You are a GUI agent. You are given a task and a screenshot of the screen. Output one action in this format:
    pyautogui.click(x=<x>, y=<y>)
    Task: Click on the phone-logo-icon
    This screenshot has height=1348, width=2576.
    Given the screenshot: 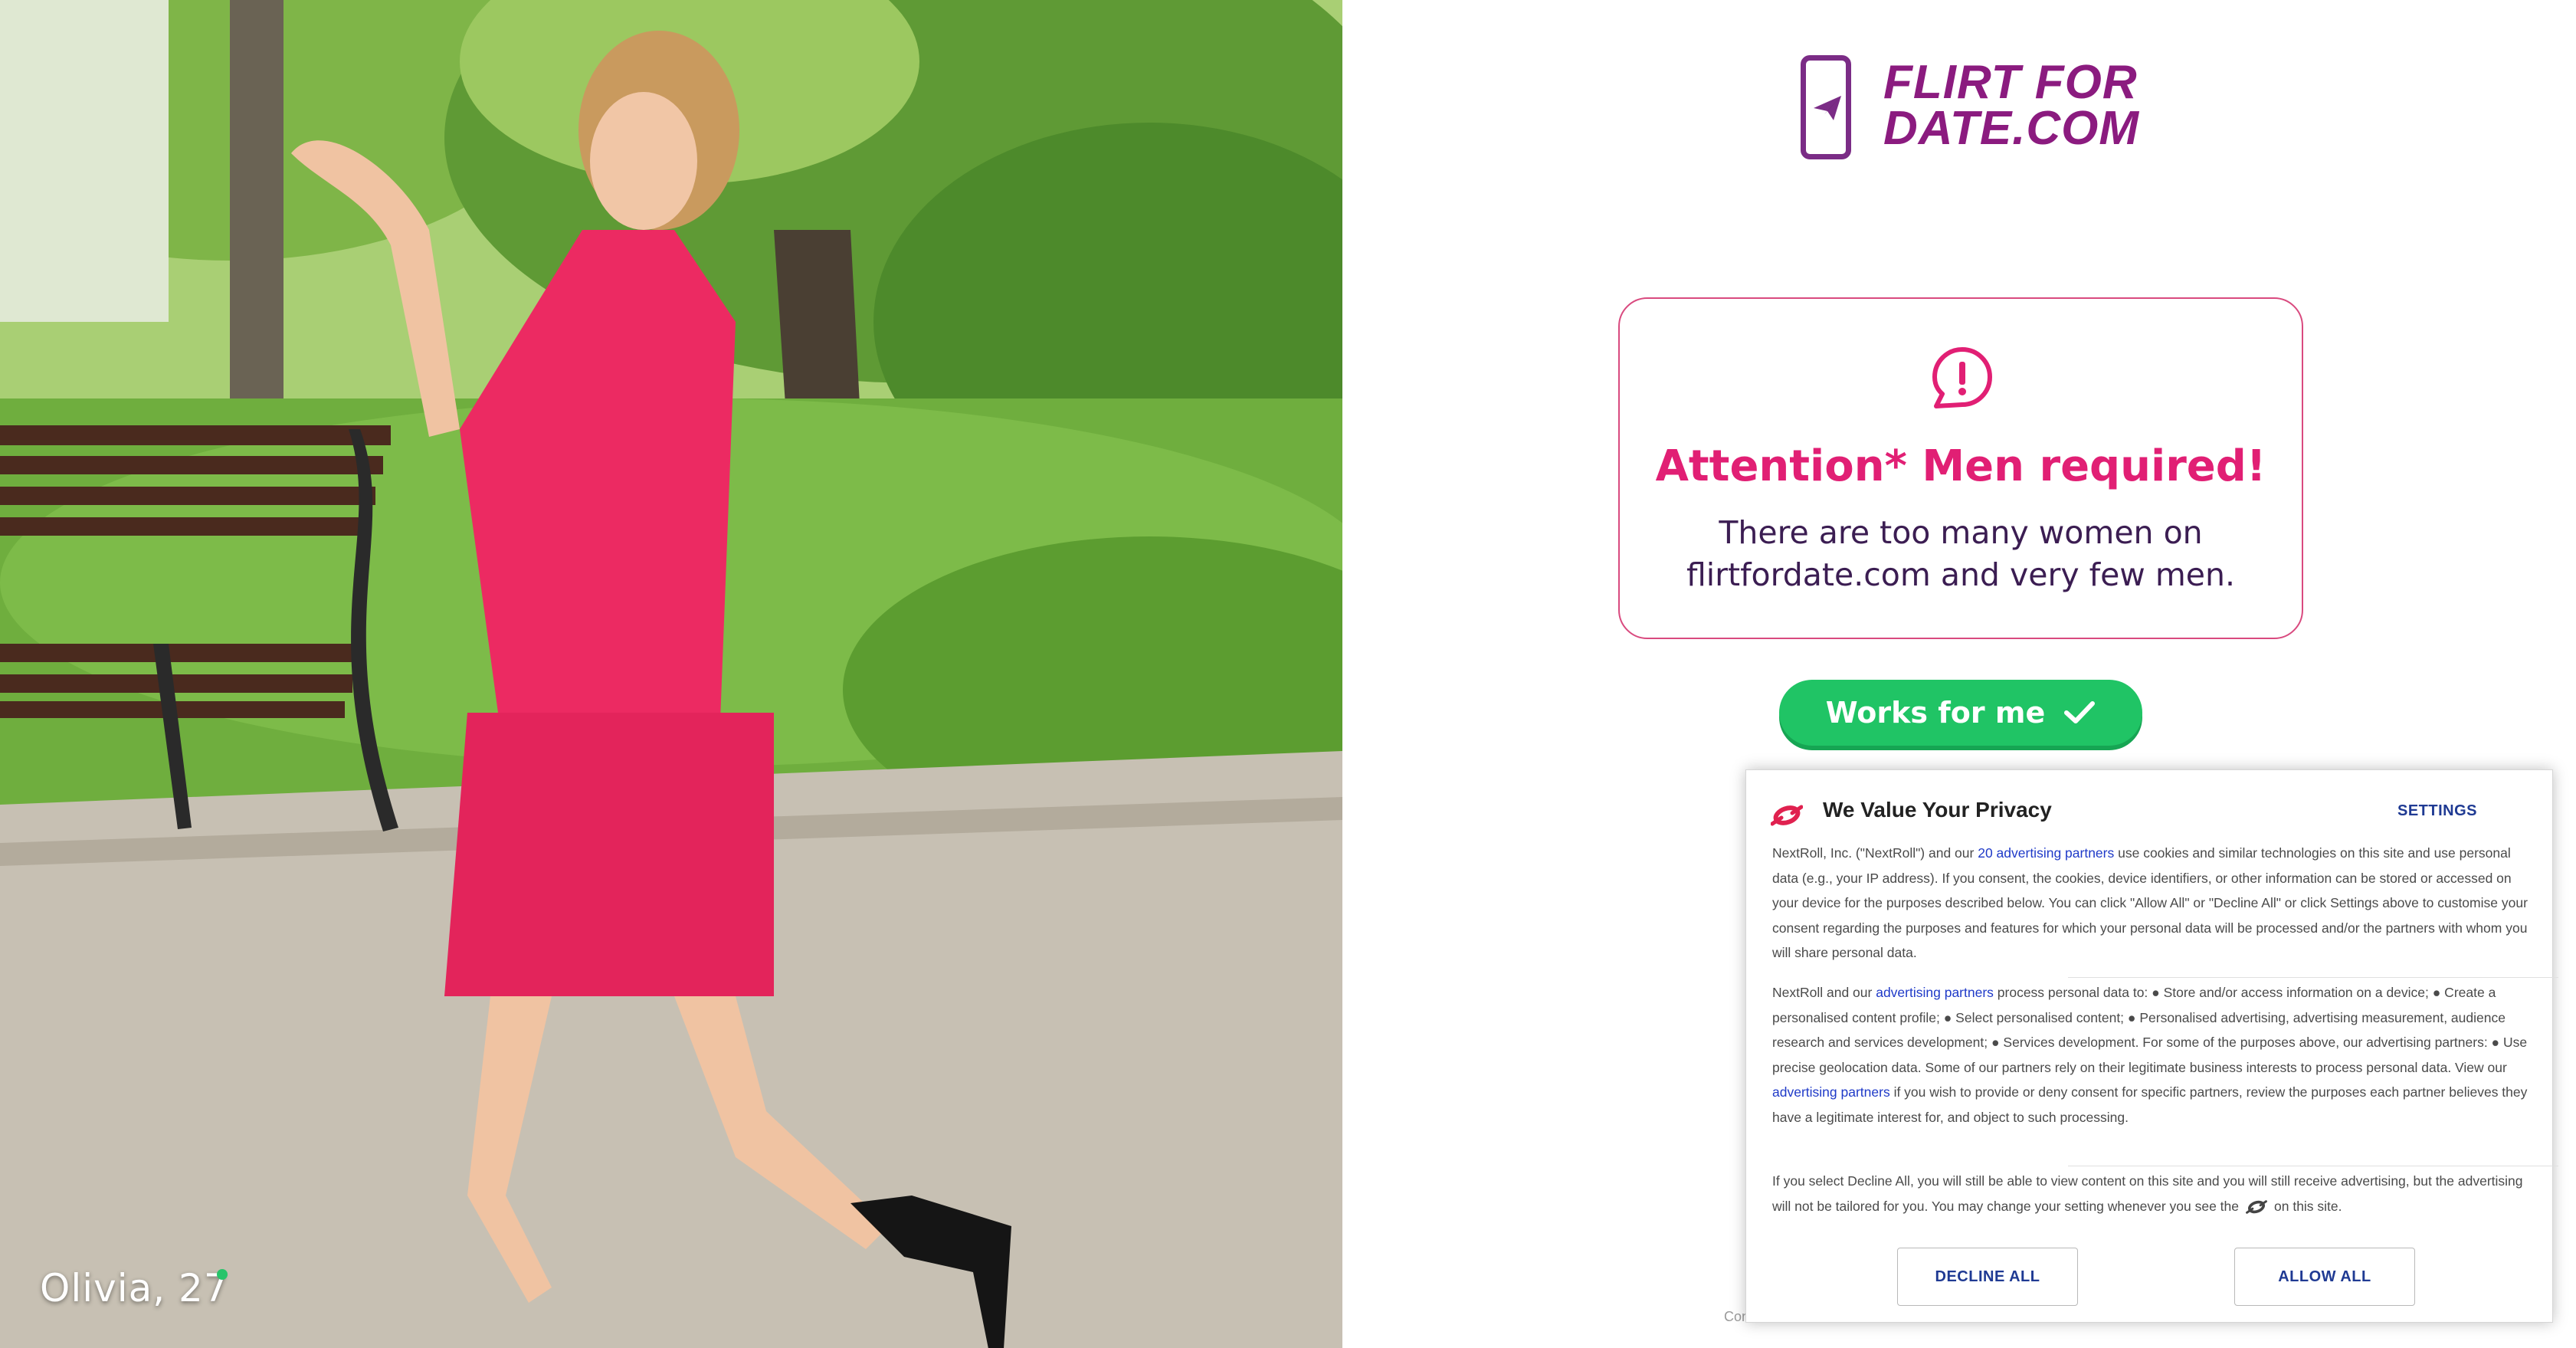 What is the action you would take?
    pyautogui.click(x=1826, y=107)
    